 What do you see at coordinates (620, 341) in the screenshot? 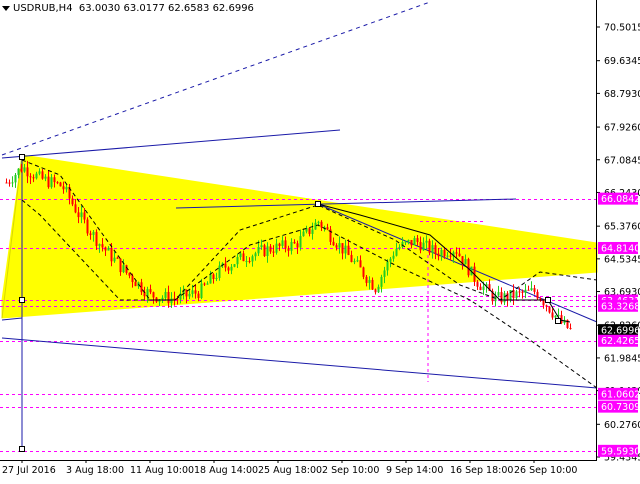
I see `price-label: 62.4265` at bounding box center [620, 341].